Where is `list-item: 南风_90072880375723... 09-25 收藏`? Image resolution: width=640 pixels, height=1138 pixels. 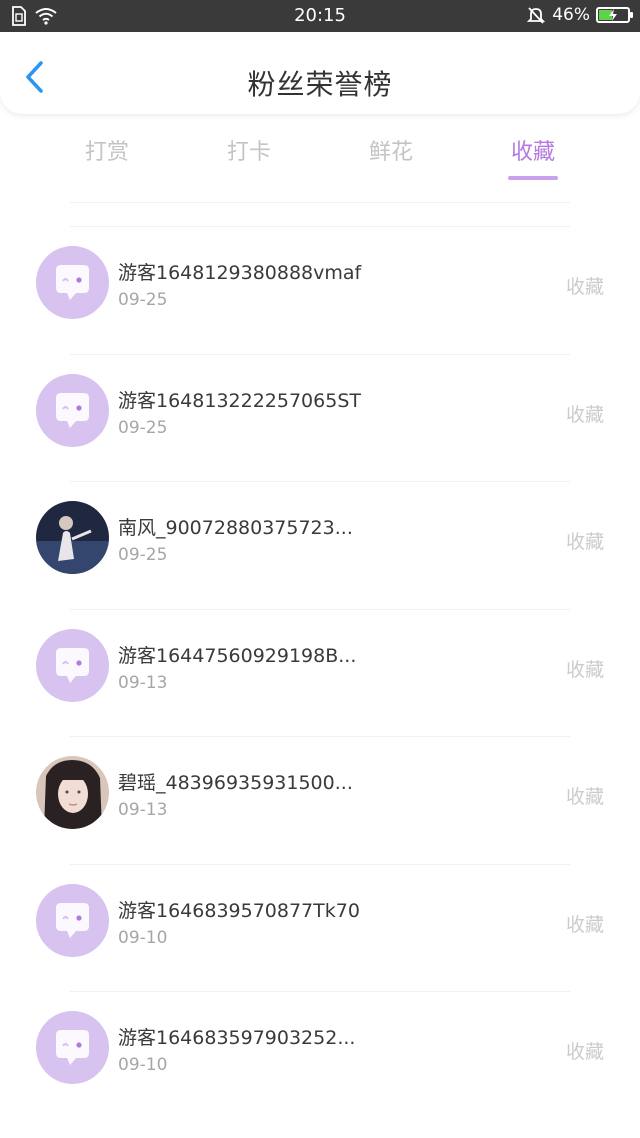
list-item: 南风_90072880375723... 09-25 收藏 is located at coordinates (320, 545).